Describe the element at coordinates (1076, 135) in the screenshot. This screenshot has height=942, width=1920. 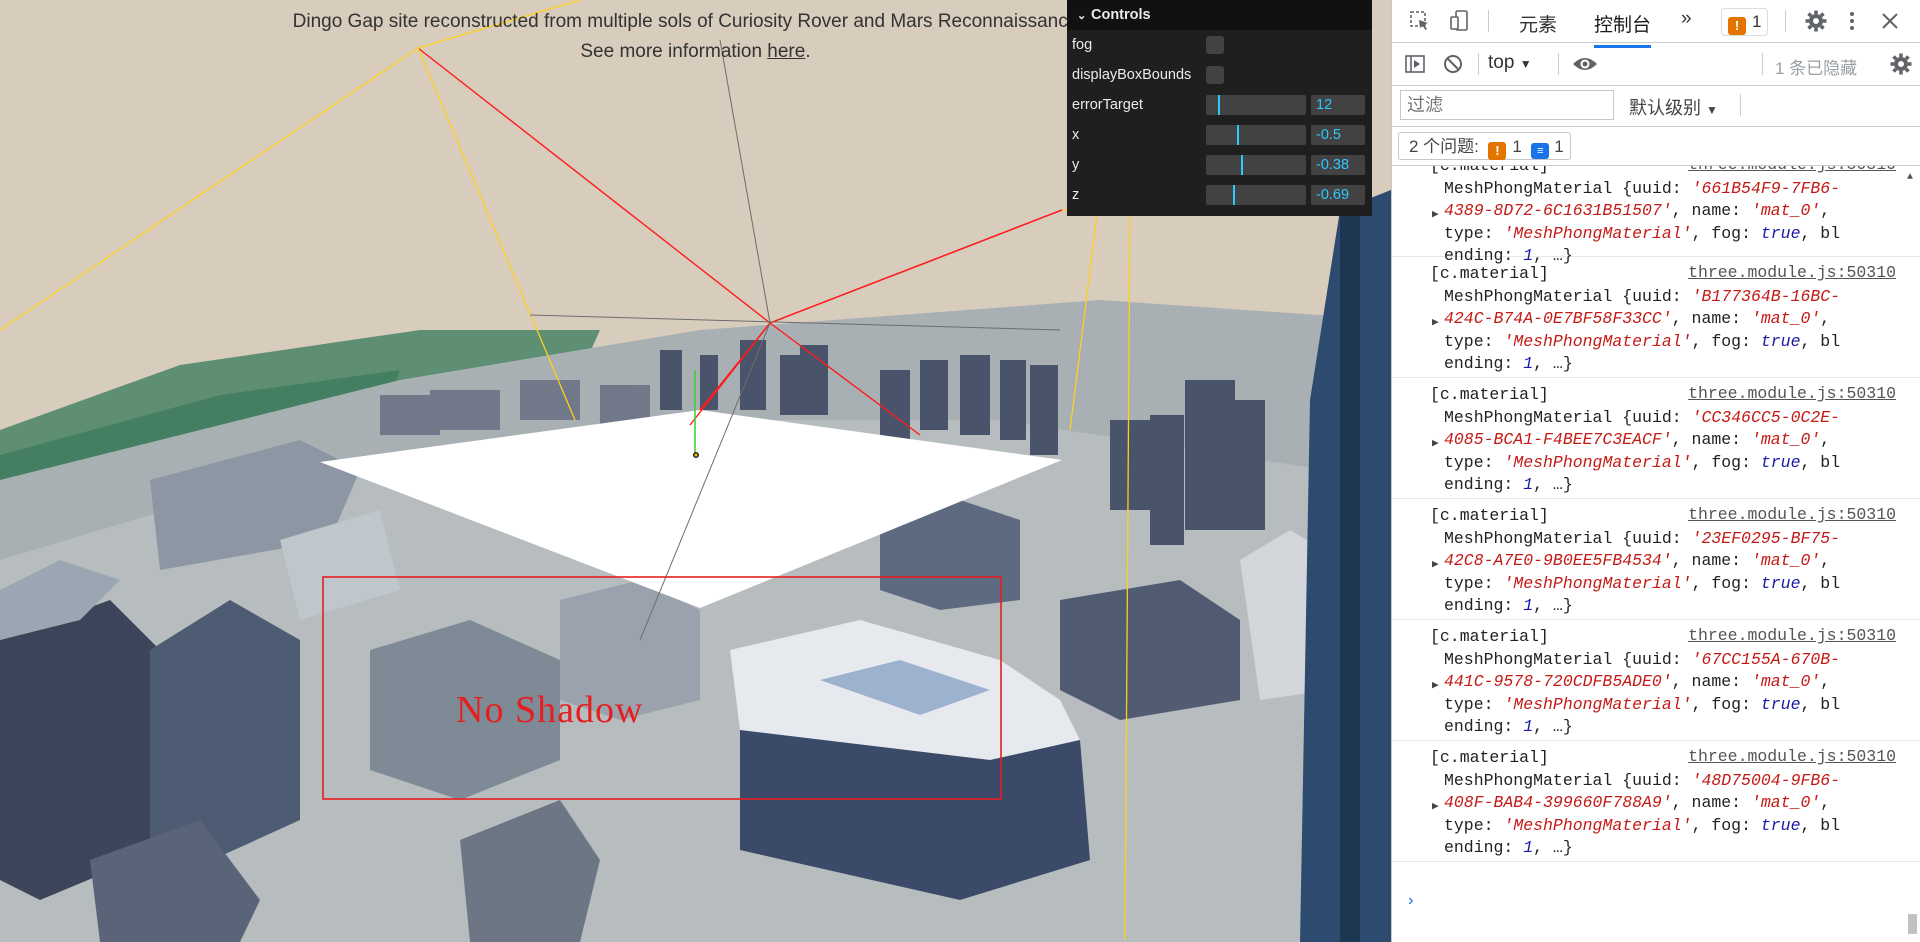
I see `control-label: x` at that location.